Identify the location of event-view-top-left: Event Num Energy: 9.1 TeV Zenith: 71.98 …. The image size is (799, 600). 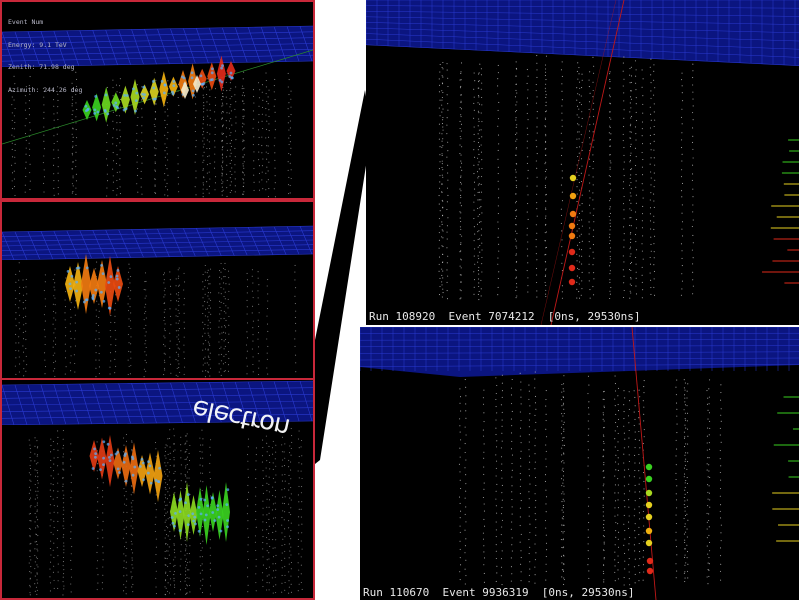
(157, 100).